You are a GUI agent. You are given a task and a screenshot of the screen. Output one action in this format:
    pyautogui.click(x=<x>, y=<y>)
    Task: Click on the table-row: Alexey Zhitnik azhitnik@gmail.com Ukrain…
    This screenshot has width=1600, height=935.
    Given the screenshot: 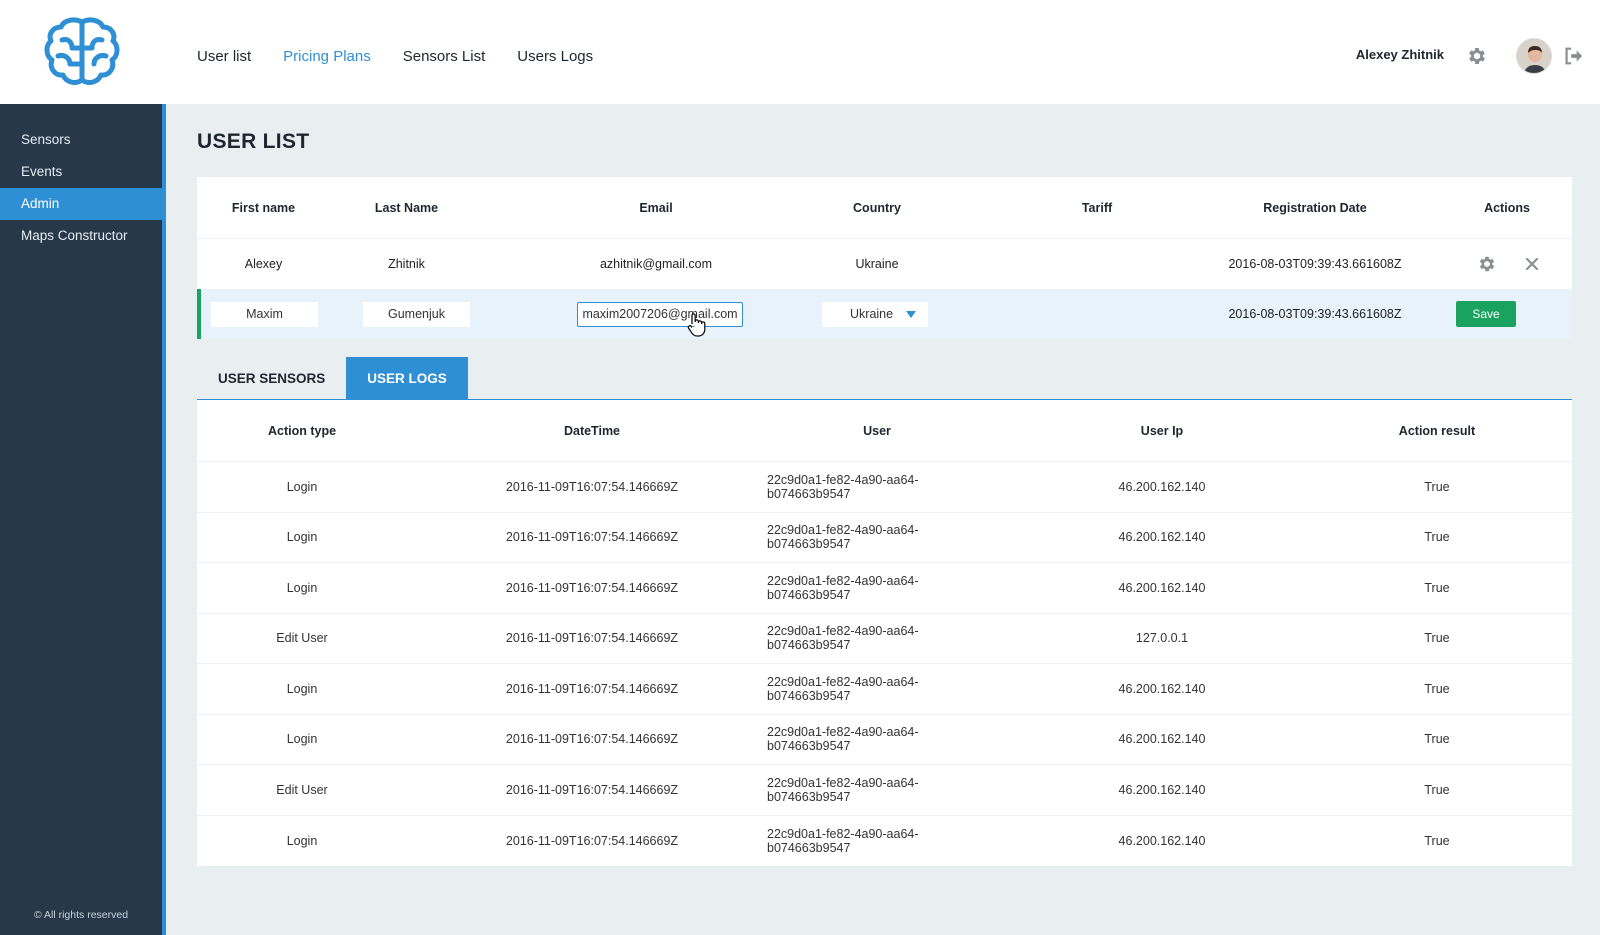 What is the action you would take?
    pyautogui.click(x=884, y=264)
    